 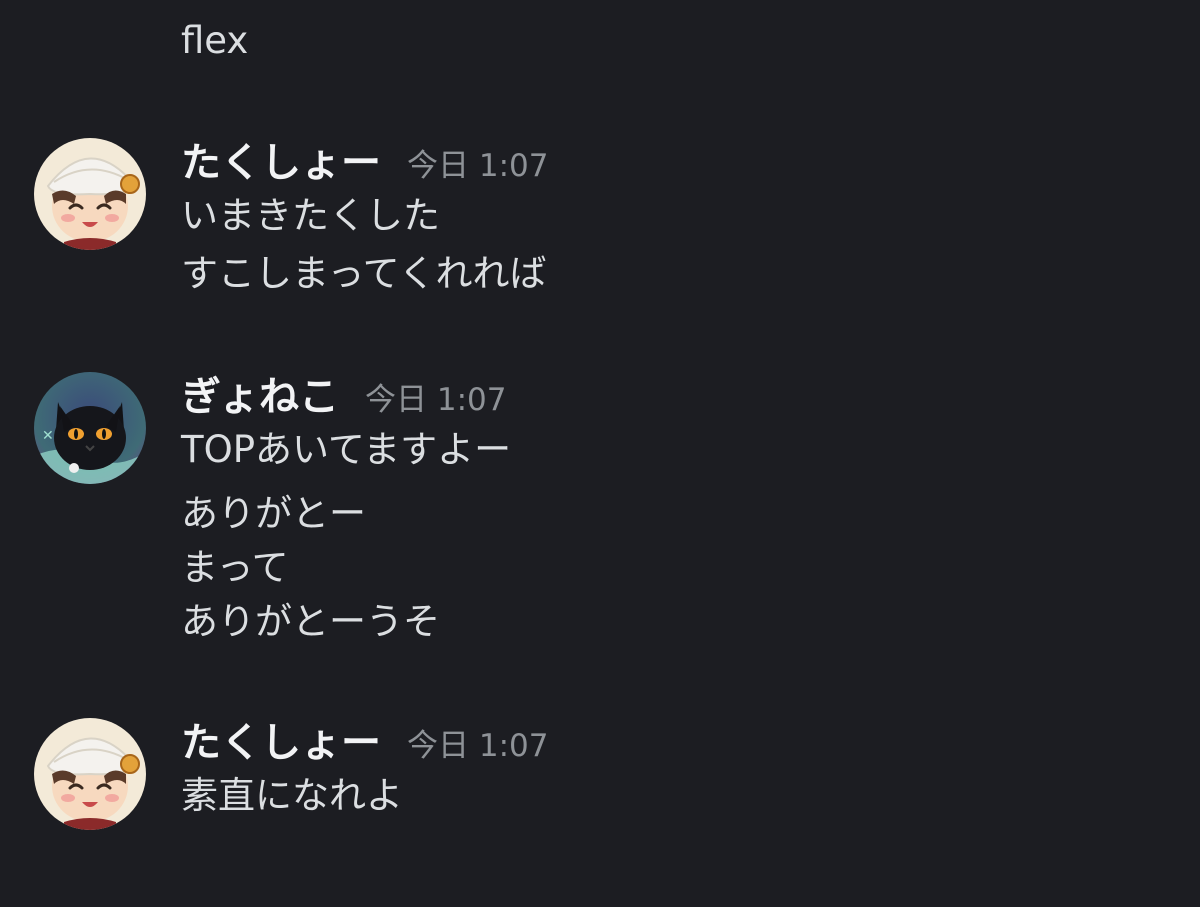 I want to click on message-text: まって, so click(x=235, y=567).